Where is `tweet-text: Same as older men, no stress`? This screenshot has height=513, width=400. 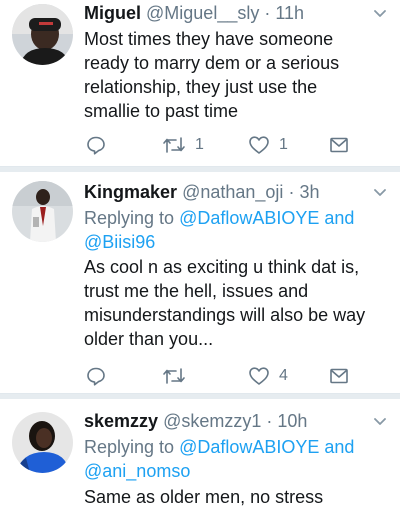 tweet-text: Same as older men, no stress is located at coordinates (236, 497).